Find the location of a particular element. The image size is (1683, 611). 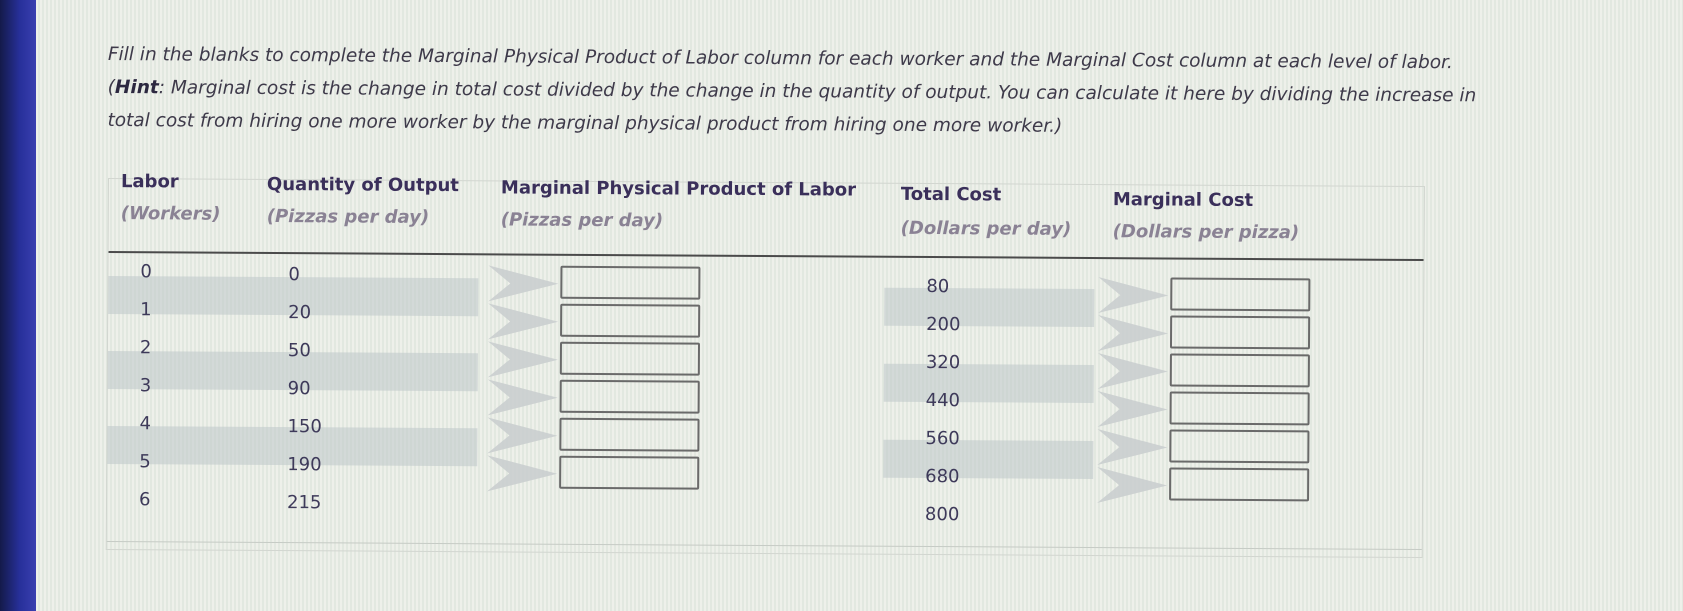

hint-label: Hint is located at coordinates (136, 88).